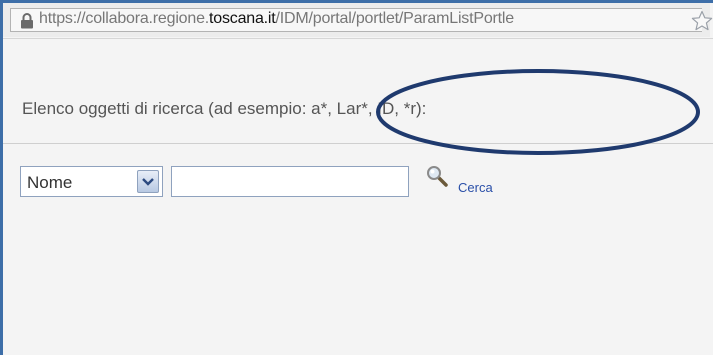  Describe the element at coordinates (358, 38) in the screenshot. I see `toolbar-divider` at that location.